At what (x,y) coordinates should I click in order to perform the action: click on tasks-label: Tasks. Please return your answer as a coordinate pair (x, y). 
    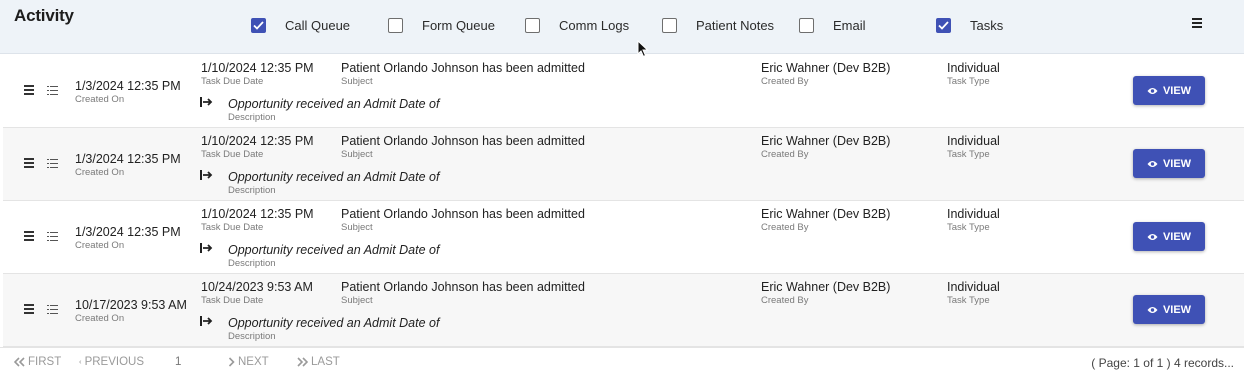
    Looking at the image, I should click on (987, 25).